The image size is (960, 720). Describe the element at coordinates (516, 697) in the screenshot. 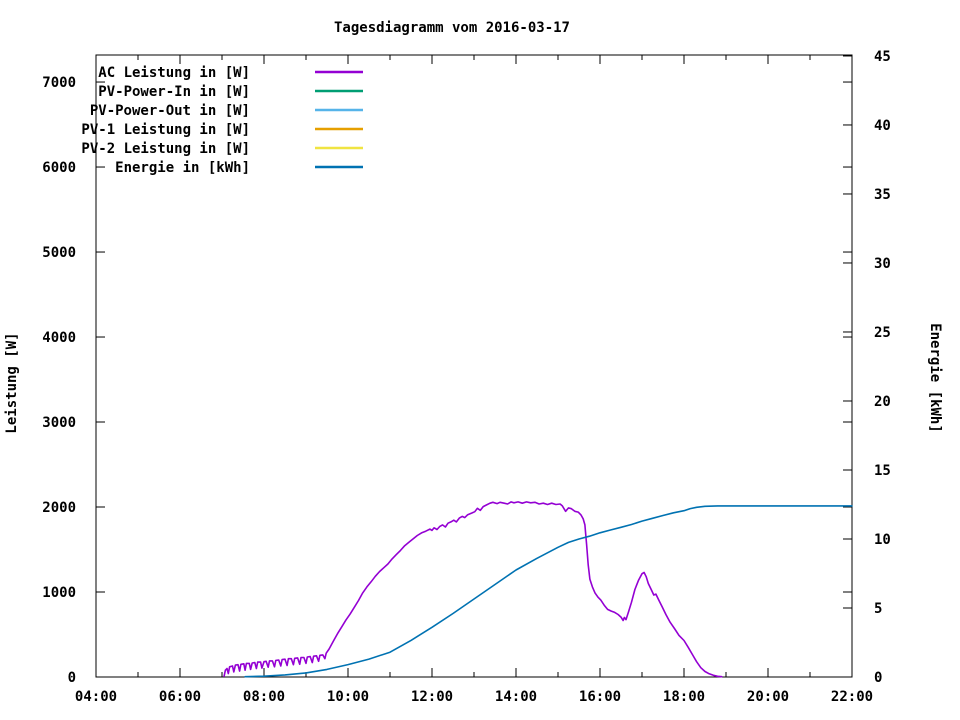

I see `x-tick-label: 14:00` at that location.